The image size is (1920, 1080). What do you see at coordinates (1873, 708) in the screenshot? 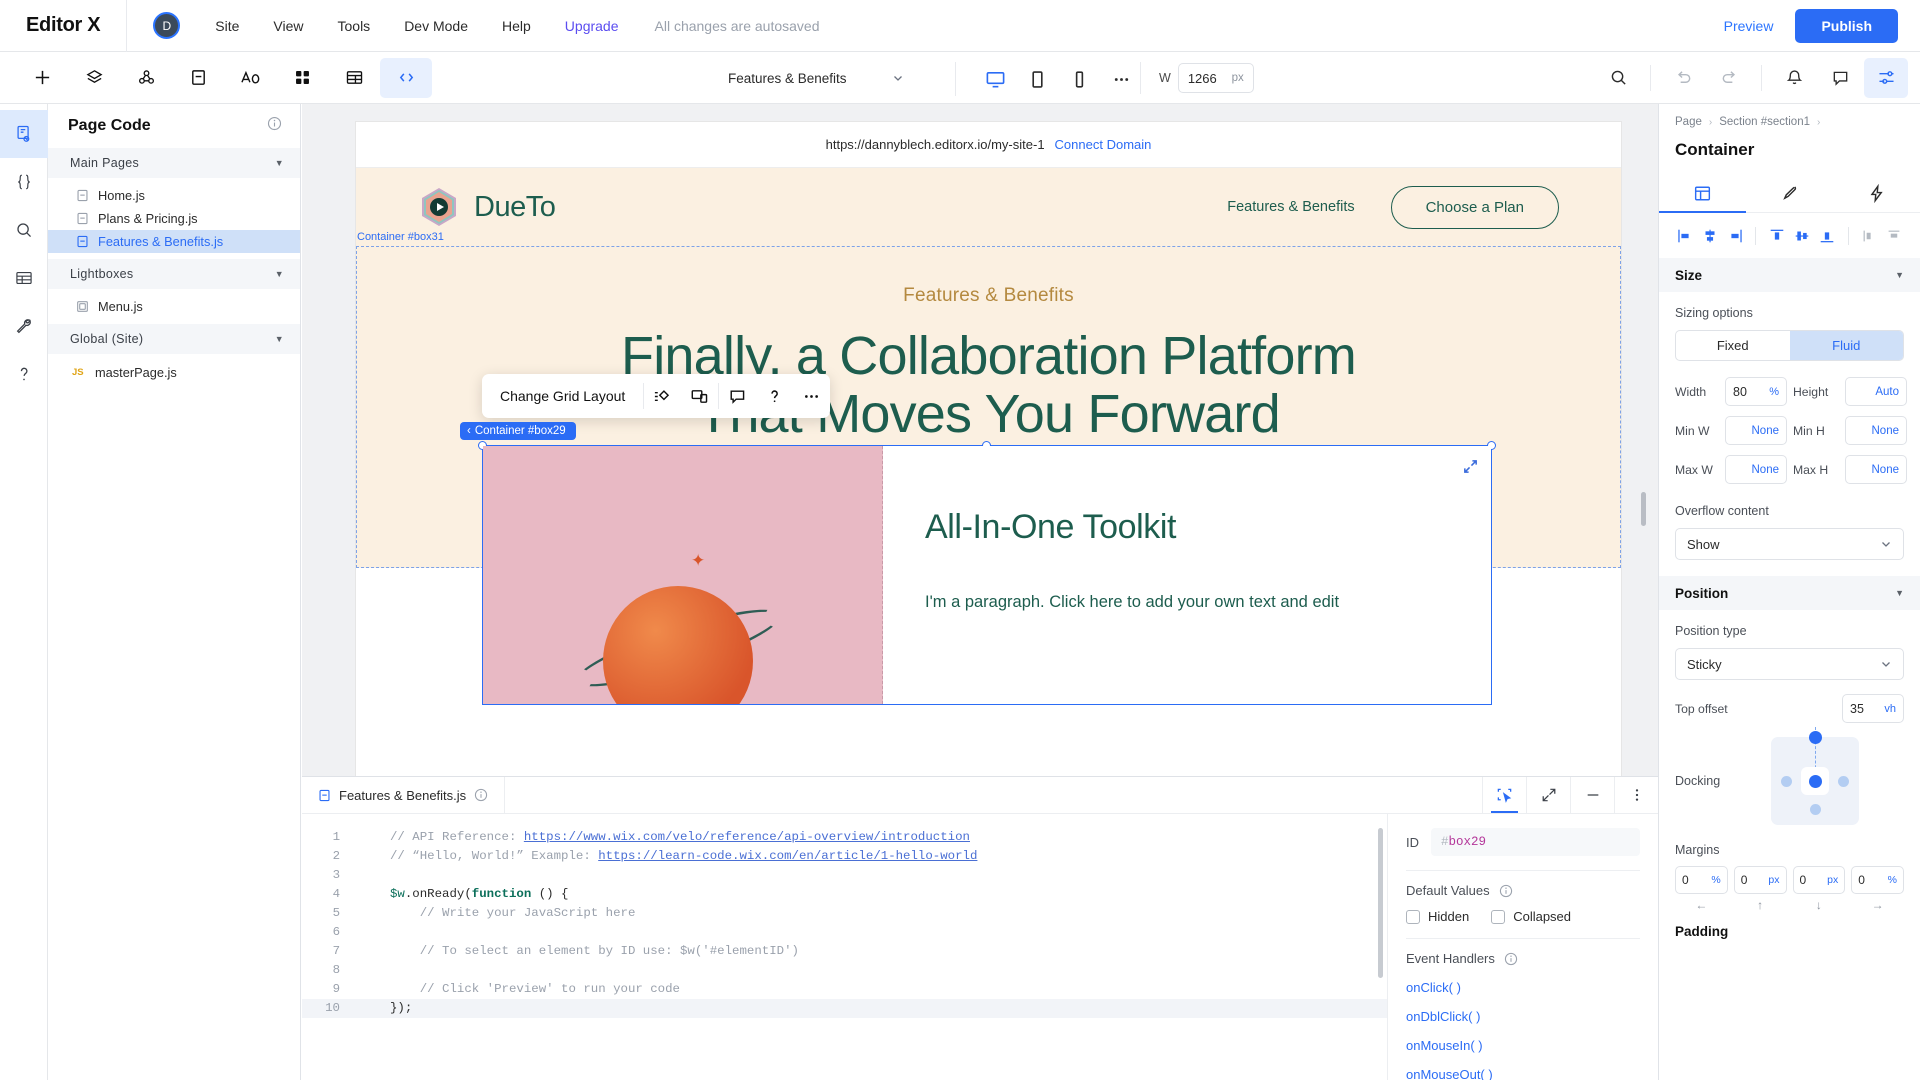
I see `top-offset-input: 35 vh` at bounding box center [1873, 708].